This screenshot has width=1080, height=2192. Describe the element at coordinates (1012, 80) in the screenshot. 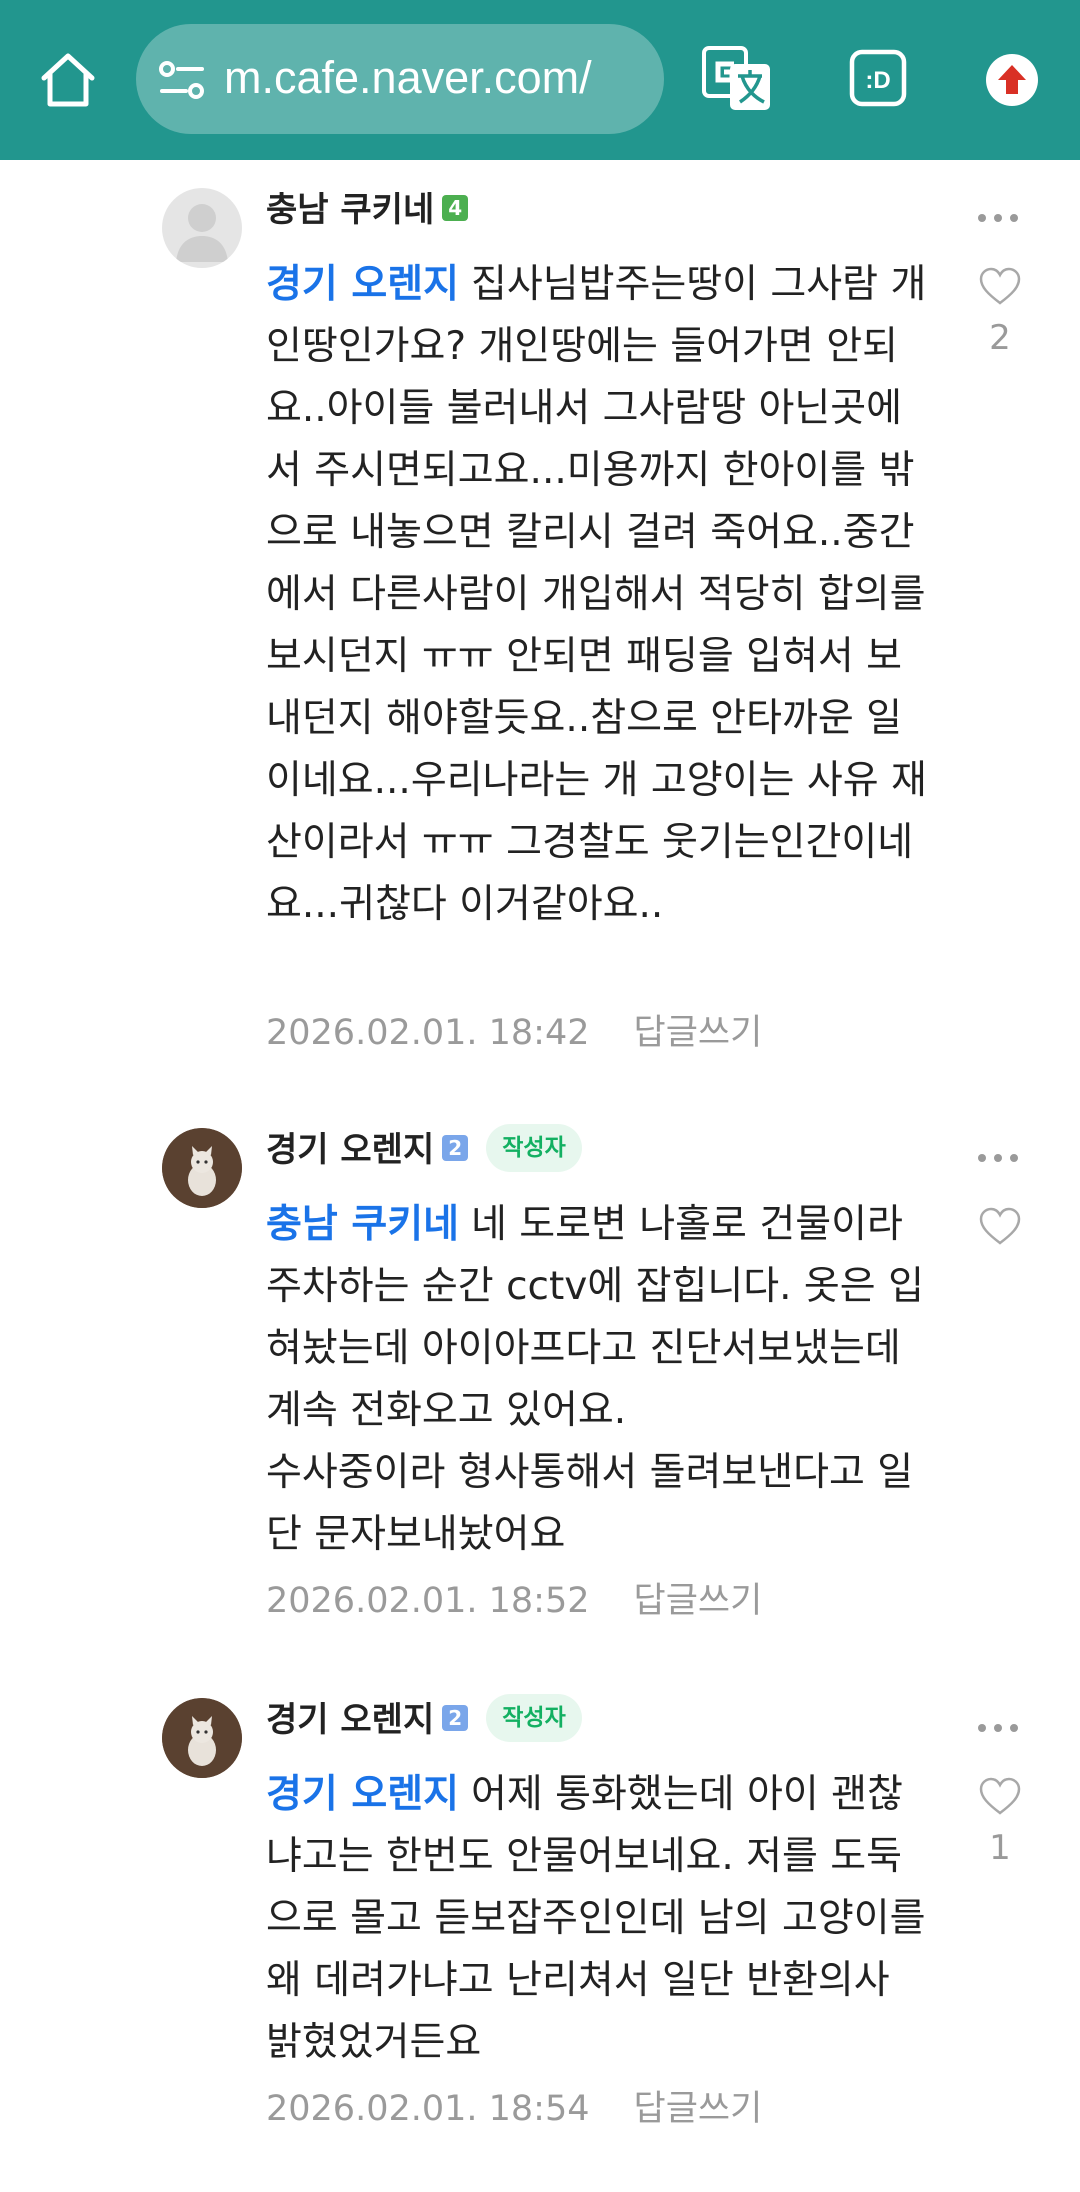

I see `upload-icon` at that location.